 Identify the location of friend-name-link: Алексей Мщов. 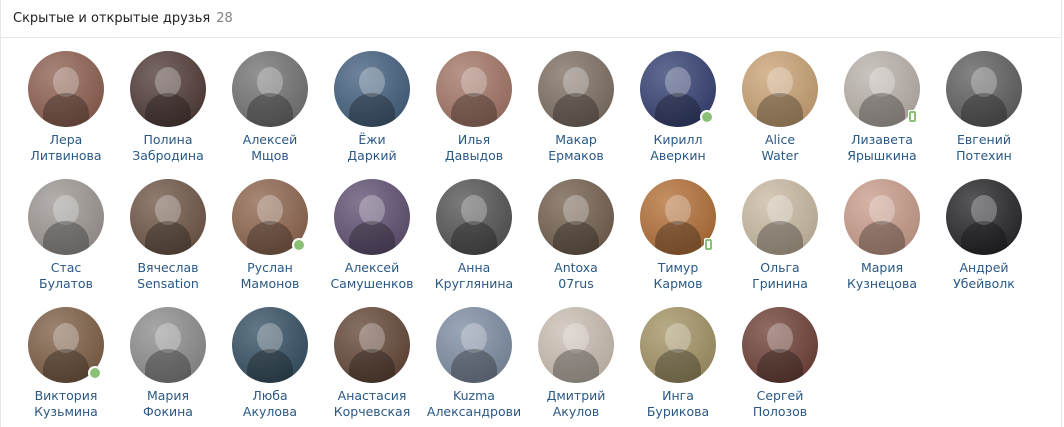
(270, 148).